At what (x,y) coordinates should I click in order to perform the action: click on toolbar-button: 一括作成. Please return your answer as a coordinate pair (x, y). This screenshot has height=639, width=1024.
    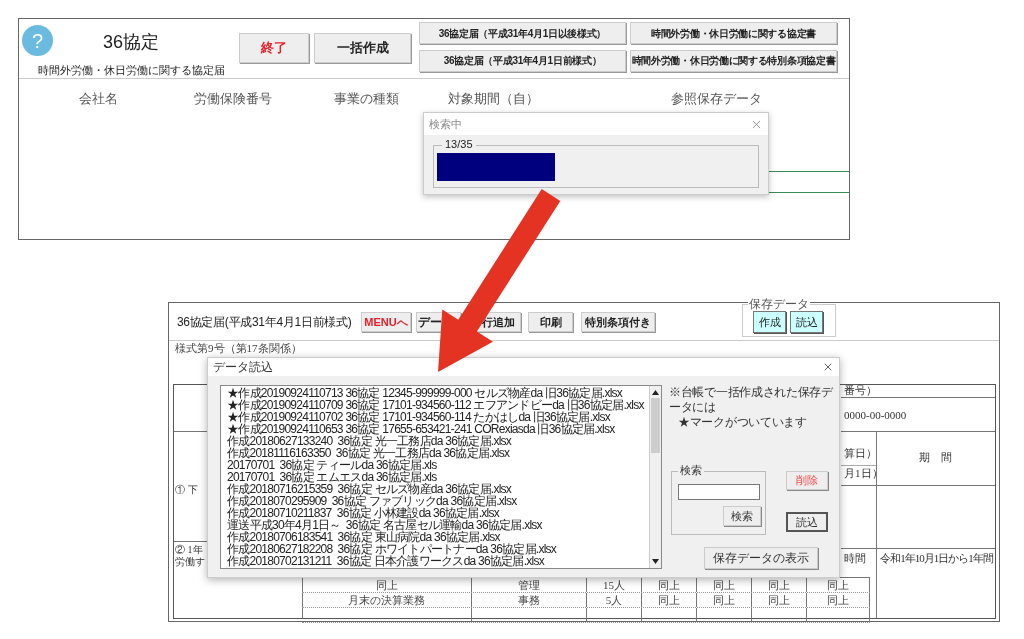
    Looking at the image, I should click on (362, 48).